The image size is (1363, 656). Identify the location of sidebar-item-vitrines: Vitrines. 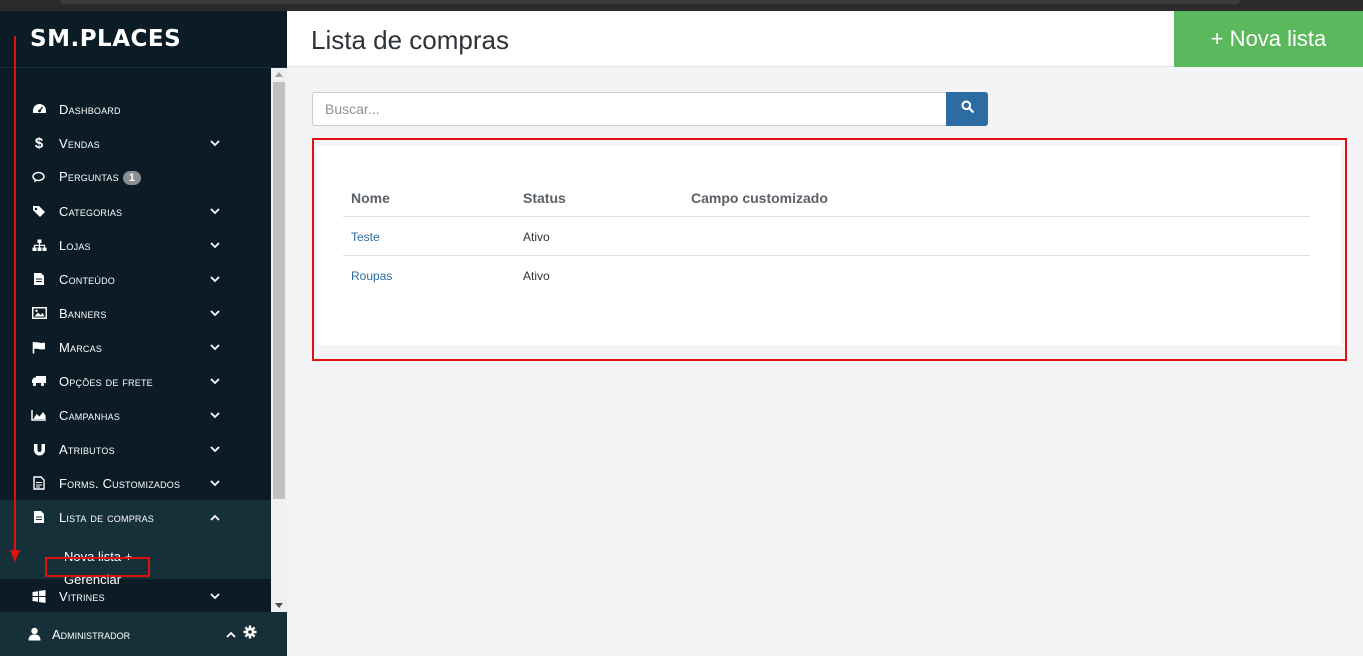
(135, 595).